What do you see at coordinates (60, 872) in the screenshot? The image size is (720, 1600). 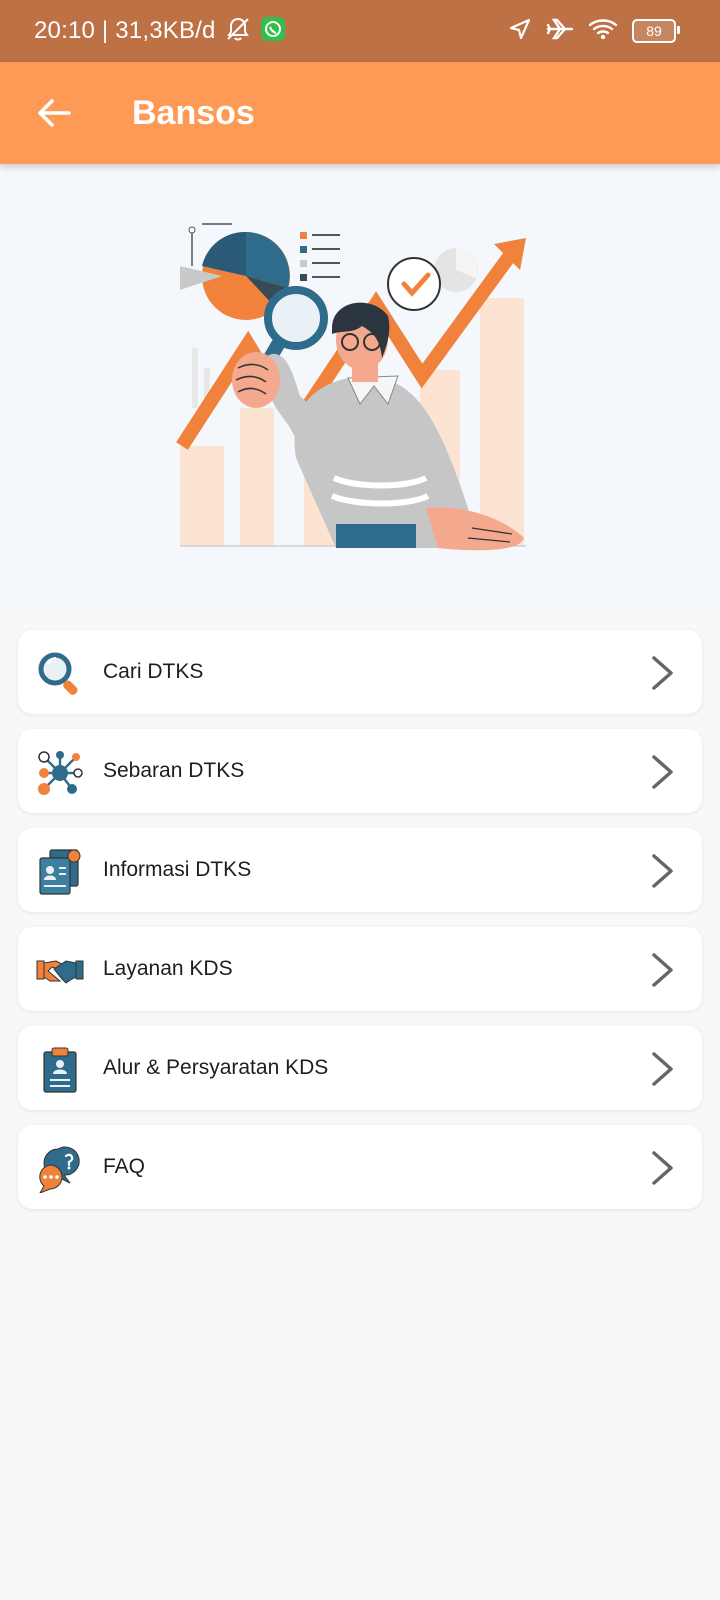 I see `id-document-icon` at bounding box center [60, 872].